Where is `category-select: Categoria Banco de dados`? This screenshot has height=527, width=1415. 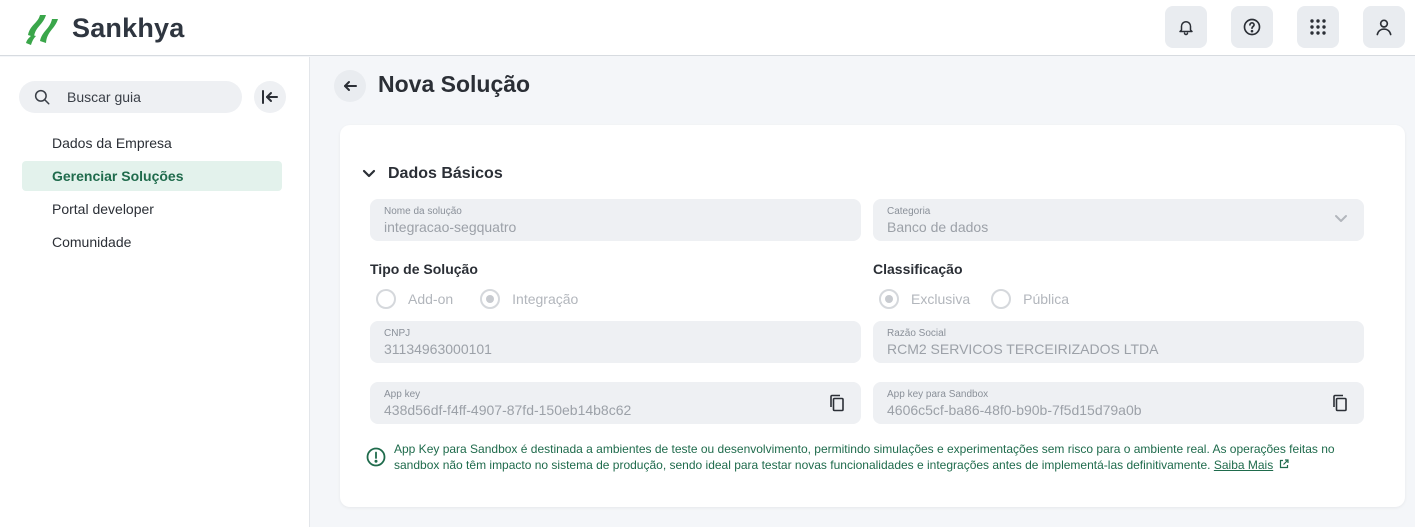
category-select: Categoria Banco de dados is located at coordinates (1118, 220).